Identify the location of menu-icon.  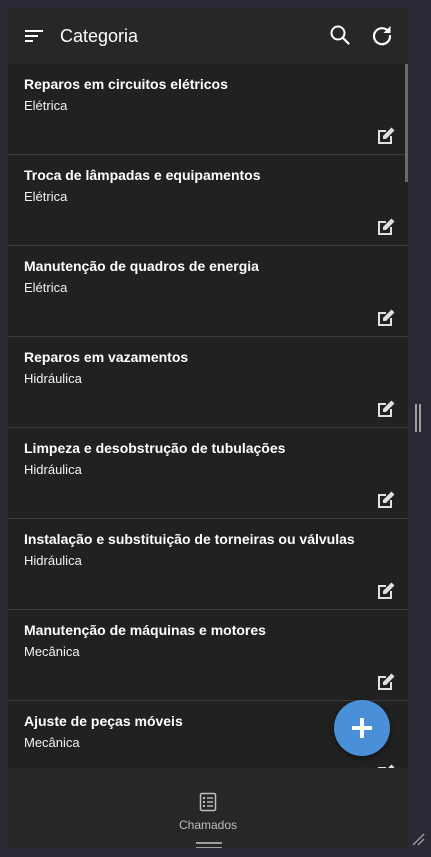
(34, 36).